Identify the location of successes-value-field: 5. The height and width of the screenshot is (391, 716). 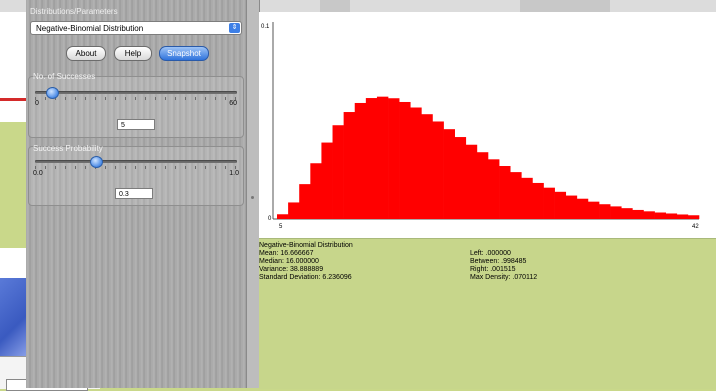
(136, 124).